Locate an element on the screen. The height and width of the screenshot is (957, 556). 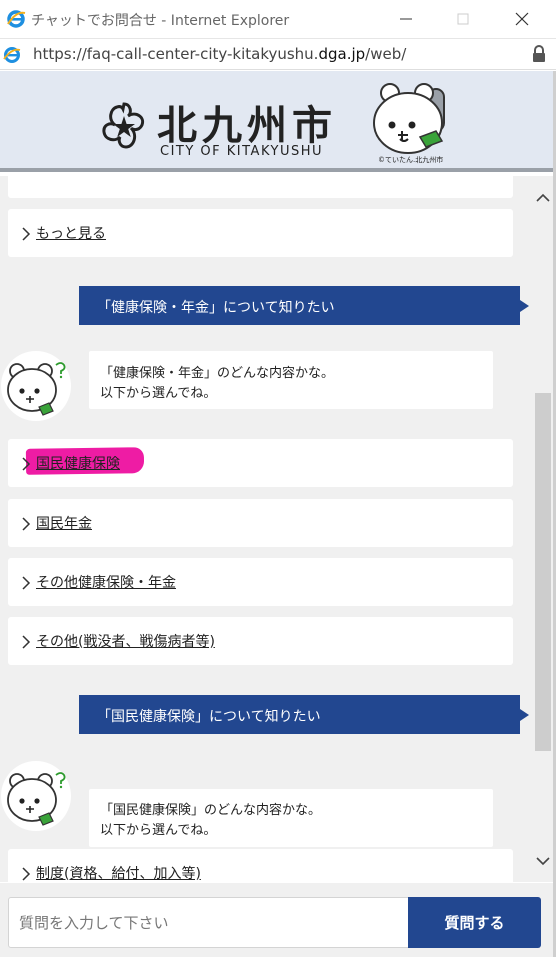
choice-other-insurance: その他健康保険・年金 is located at coordinates (260, 582).